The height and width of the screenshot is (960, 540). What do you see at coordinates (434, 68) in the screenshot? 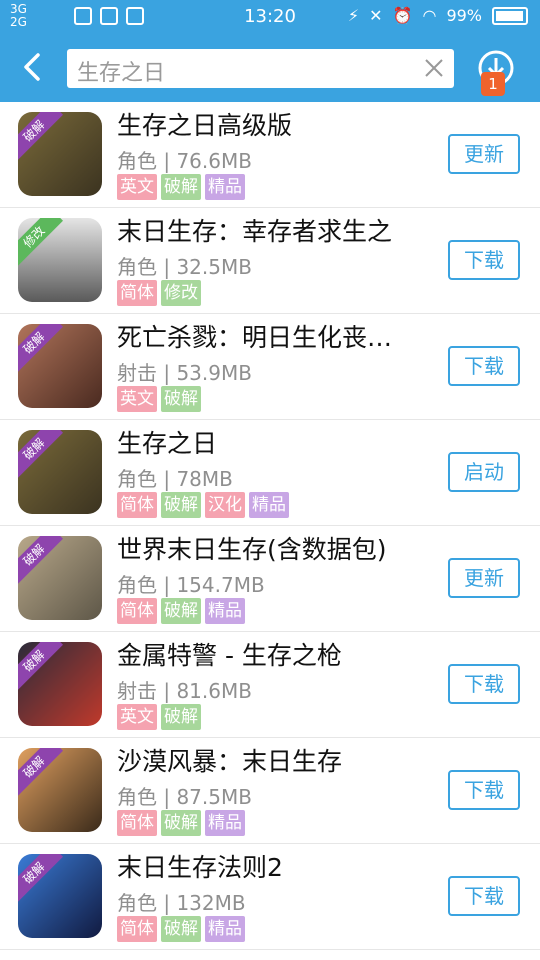
I see `clear-icon` at bounding box center [434, 68].